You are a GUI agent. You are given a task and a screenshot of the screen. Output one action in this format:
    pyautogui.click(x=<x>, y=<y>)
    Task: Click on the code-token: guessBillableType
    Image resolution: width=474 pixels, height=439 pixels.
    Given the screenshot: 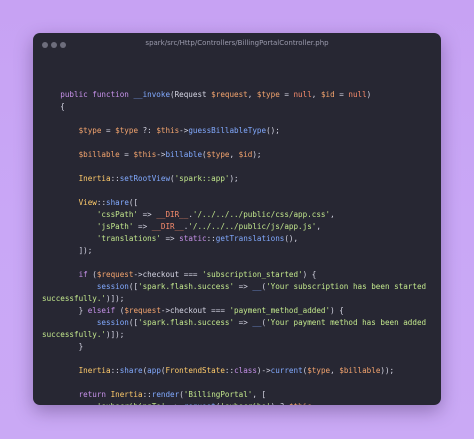 What is the action you would take?
    pyautogui.click(x=227, y=130)
    